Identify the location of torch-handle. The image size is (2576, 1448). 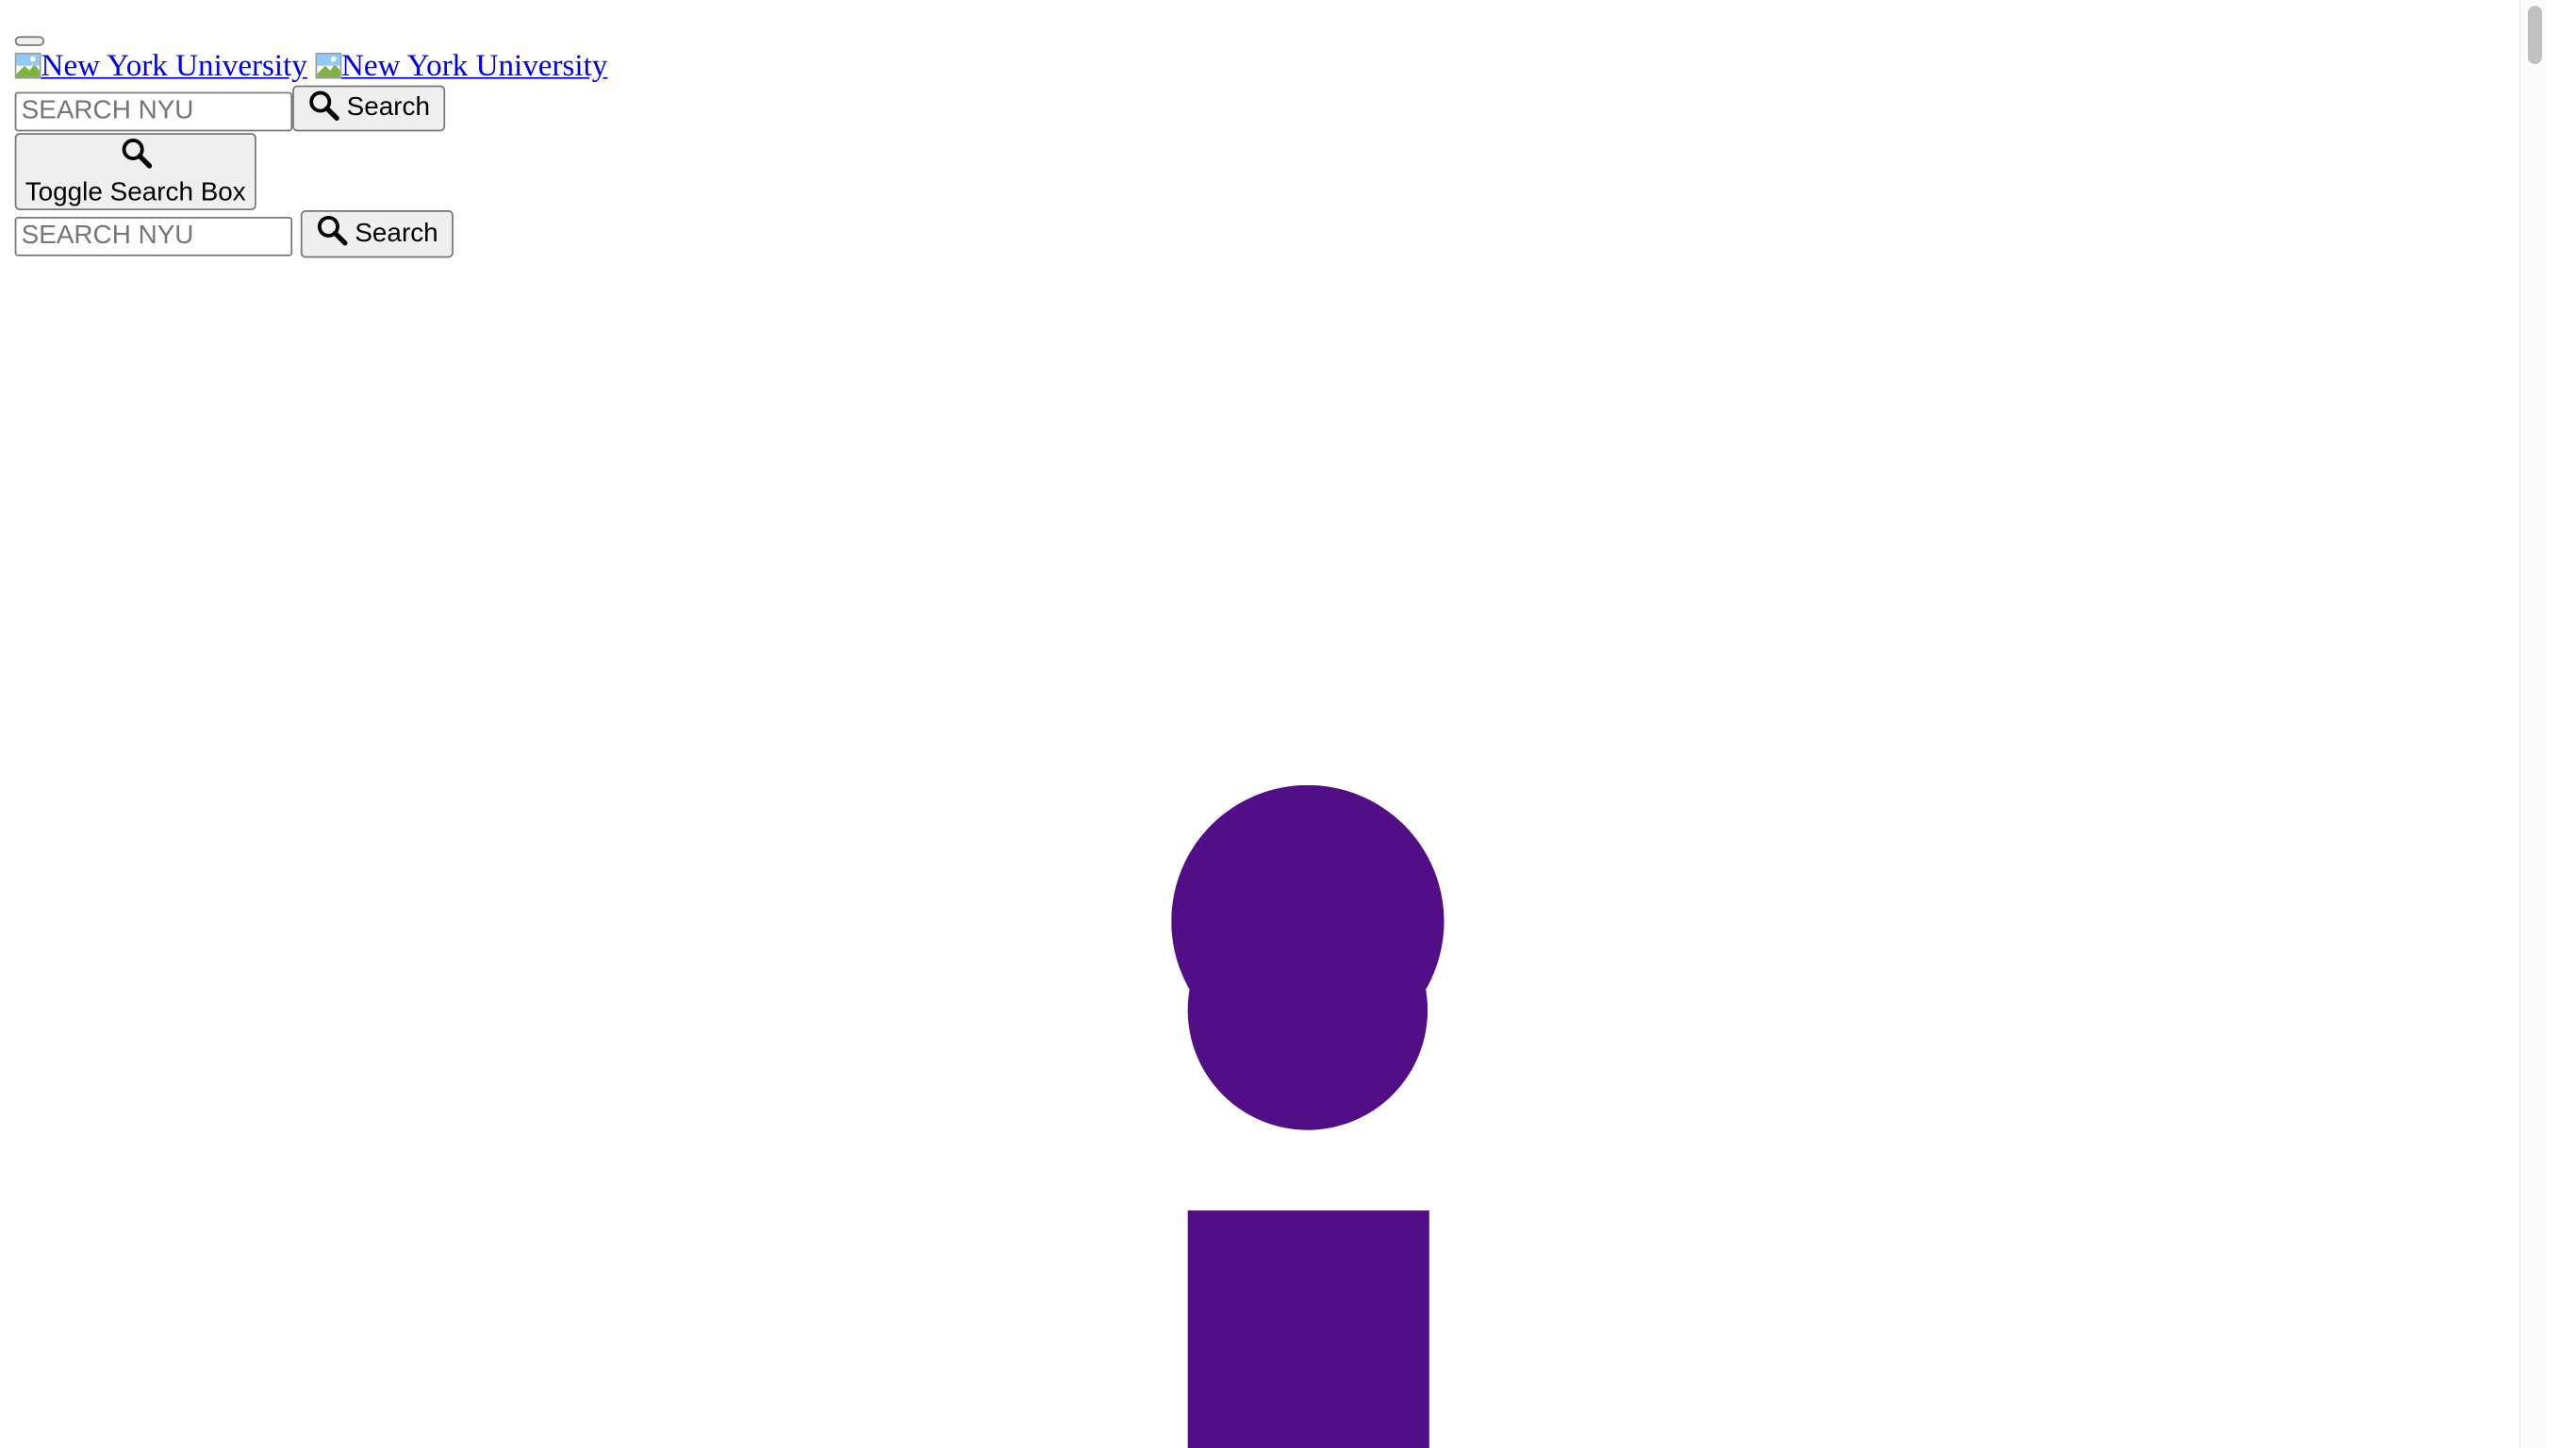
(1308, 1329).